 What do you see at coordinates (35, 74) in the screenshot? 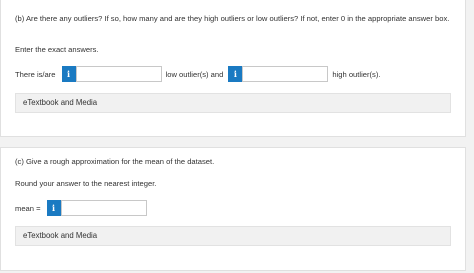
I see `outlier-prefix-text: There is/are` at bounding box center [35, 74].